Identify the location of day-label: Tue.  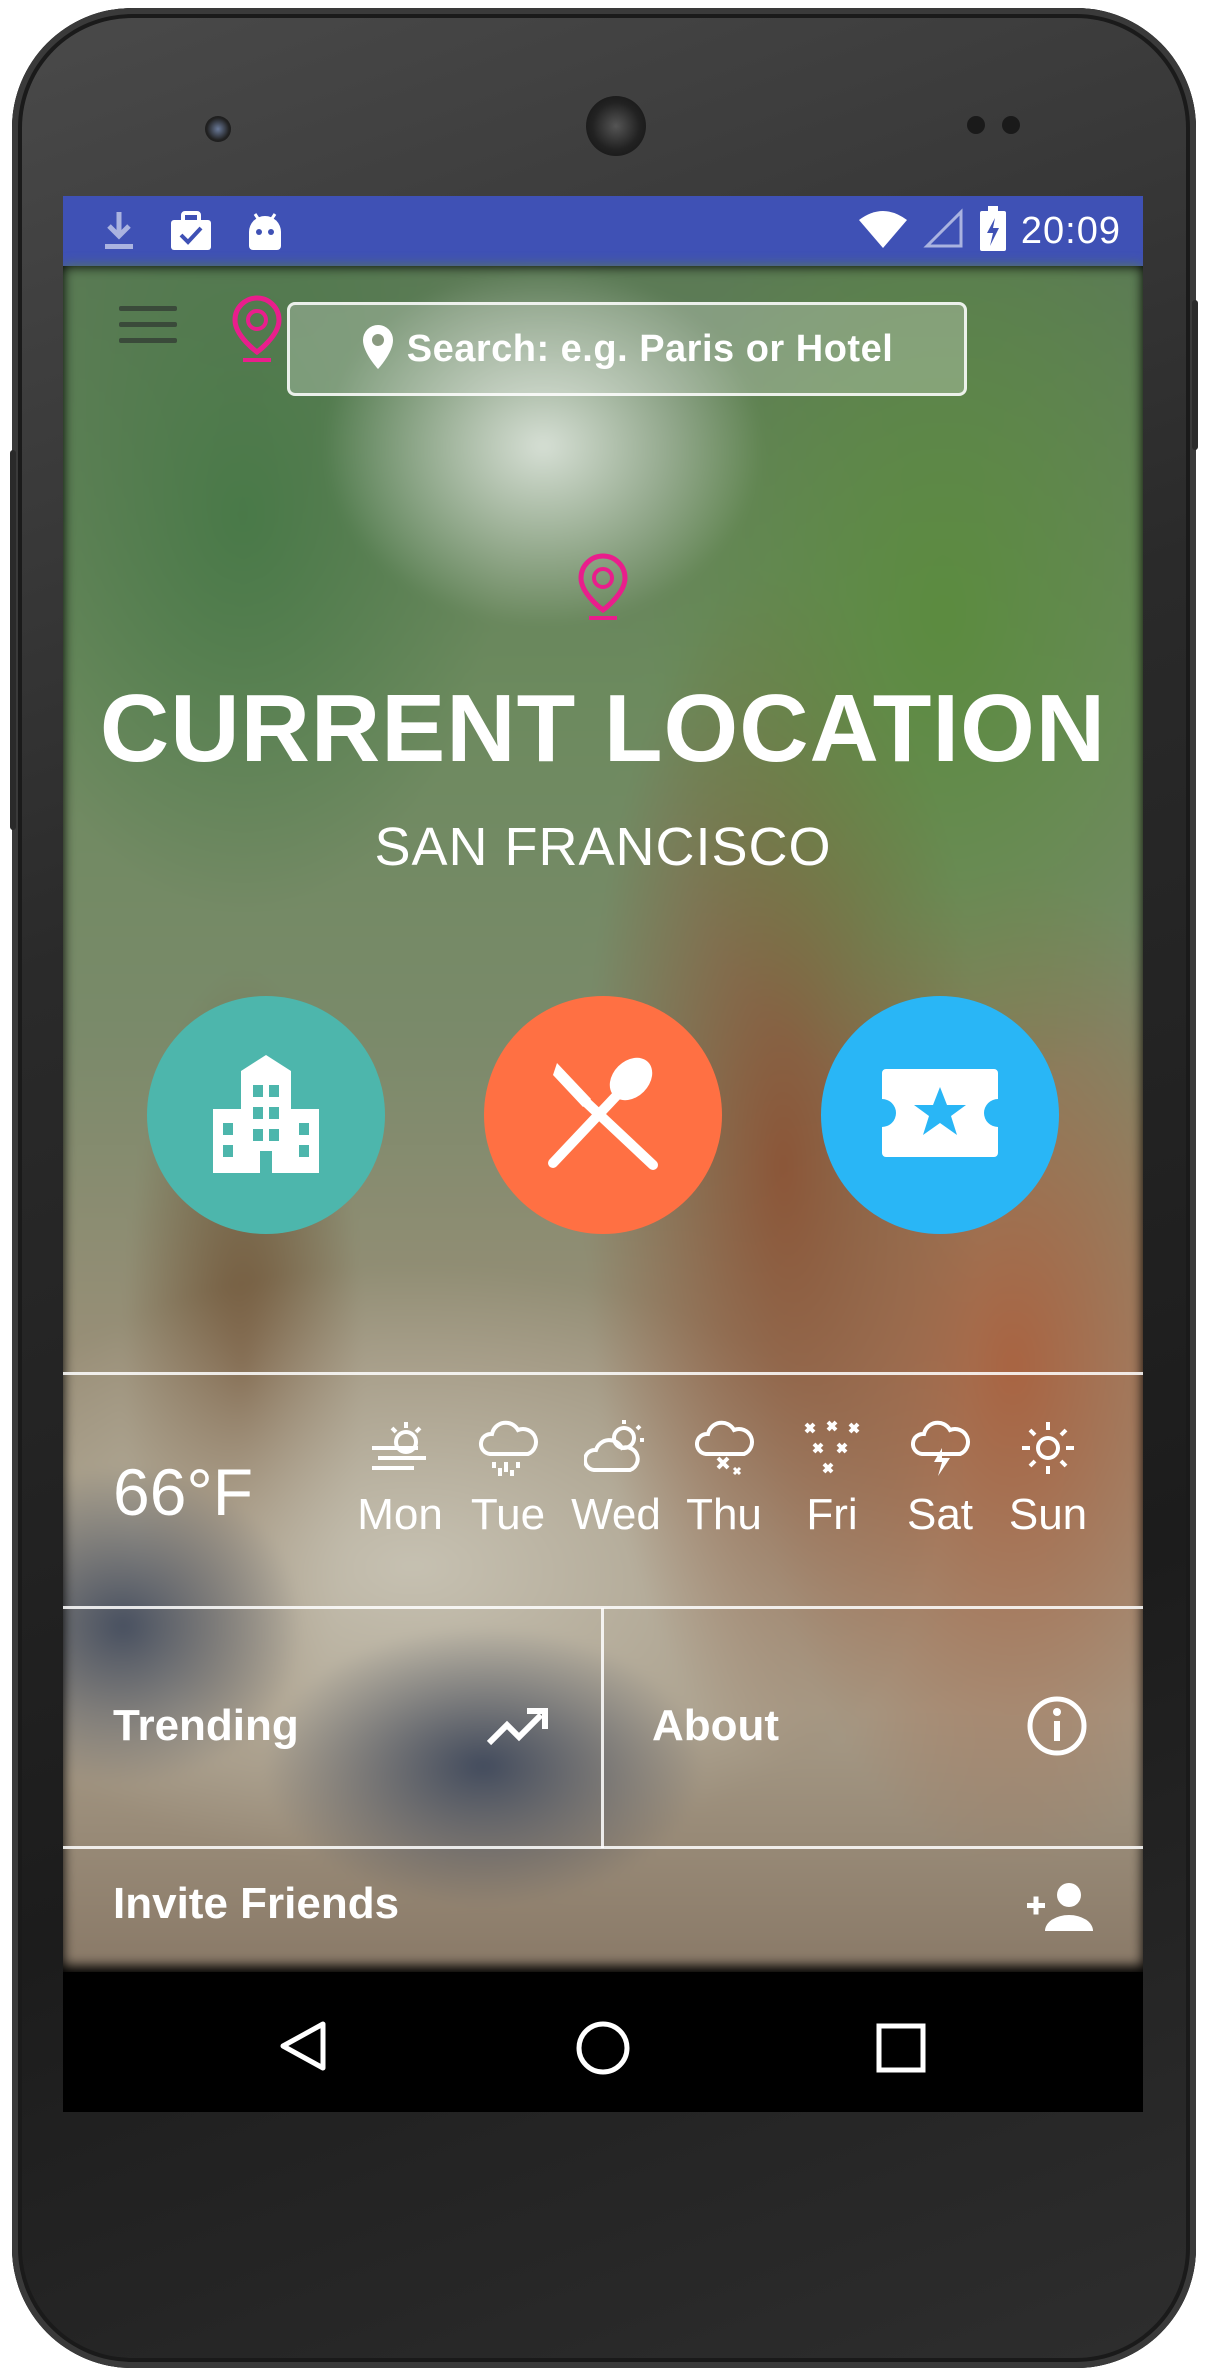
(508, 1514).